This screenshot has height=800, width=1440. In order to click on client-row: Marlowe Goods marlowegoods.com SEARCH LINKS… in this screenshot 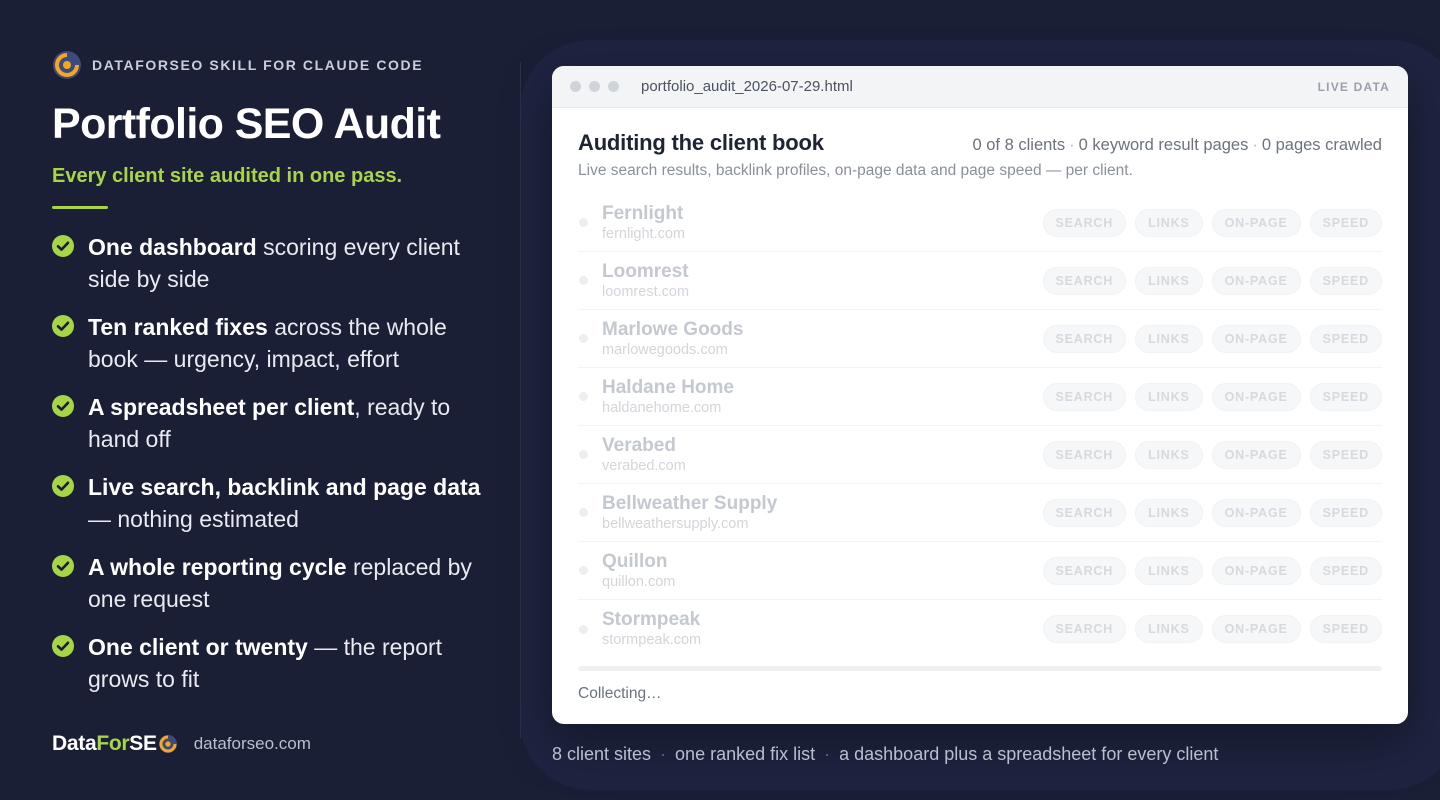, I will do `click(980, 339)`.